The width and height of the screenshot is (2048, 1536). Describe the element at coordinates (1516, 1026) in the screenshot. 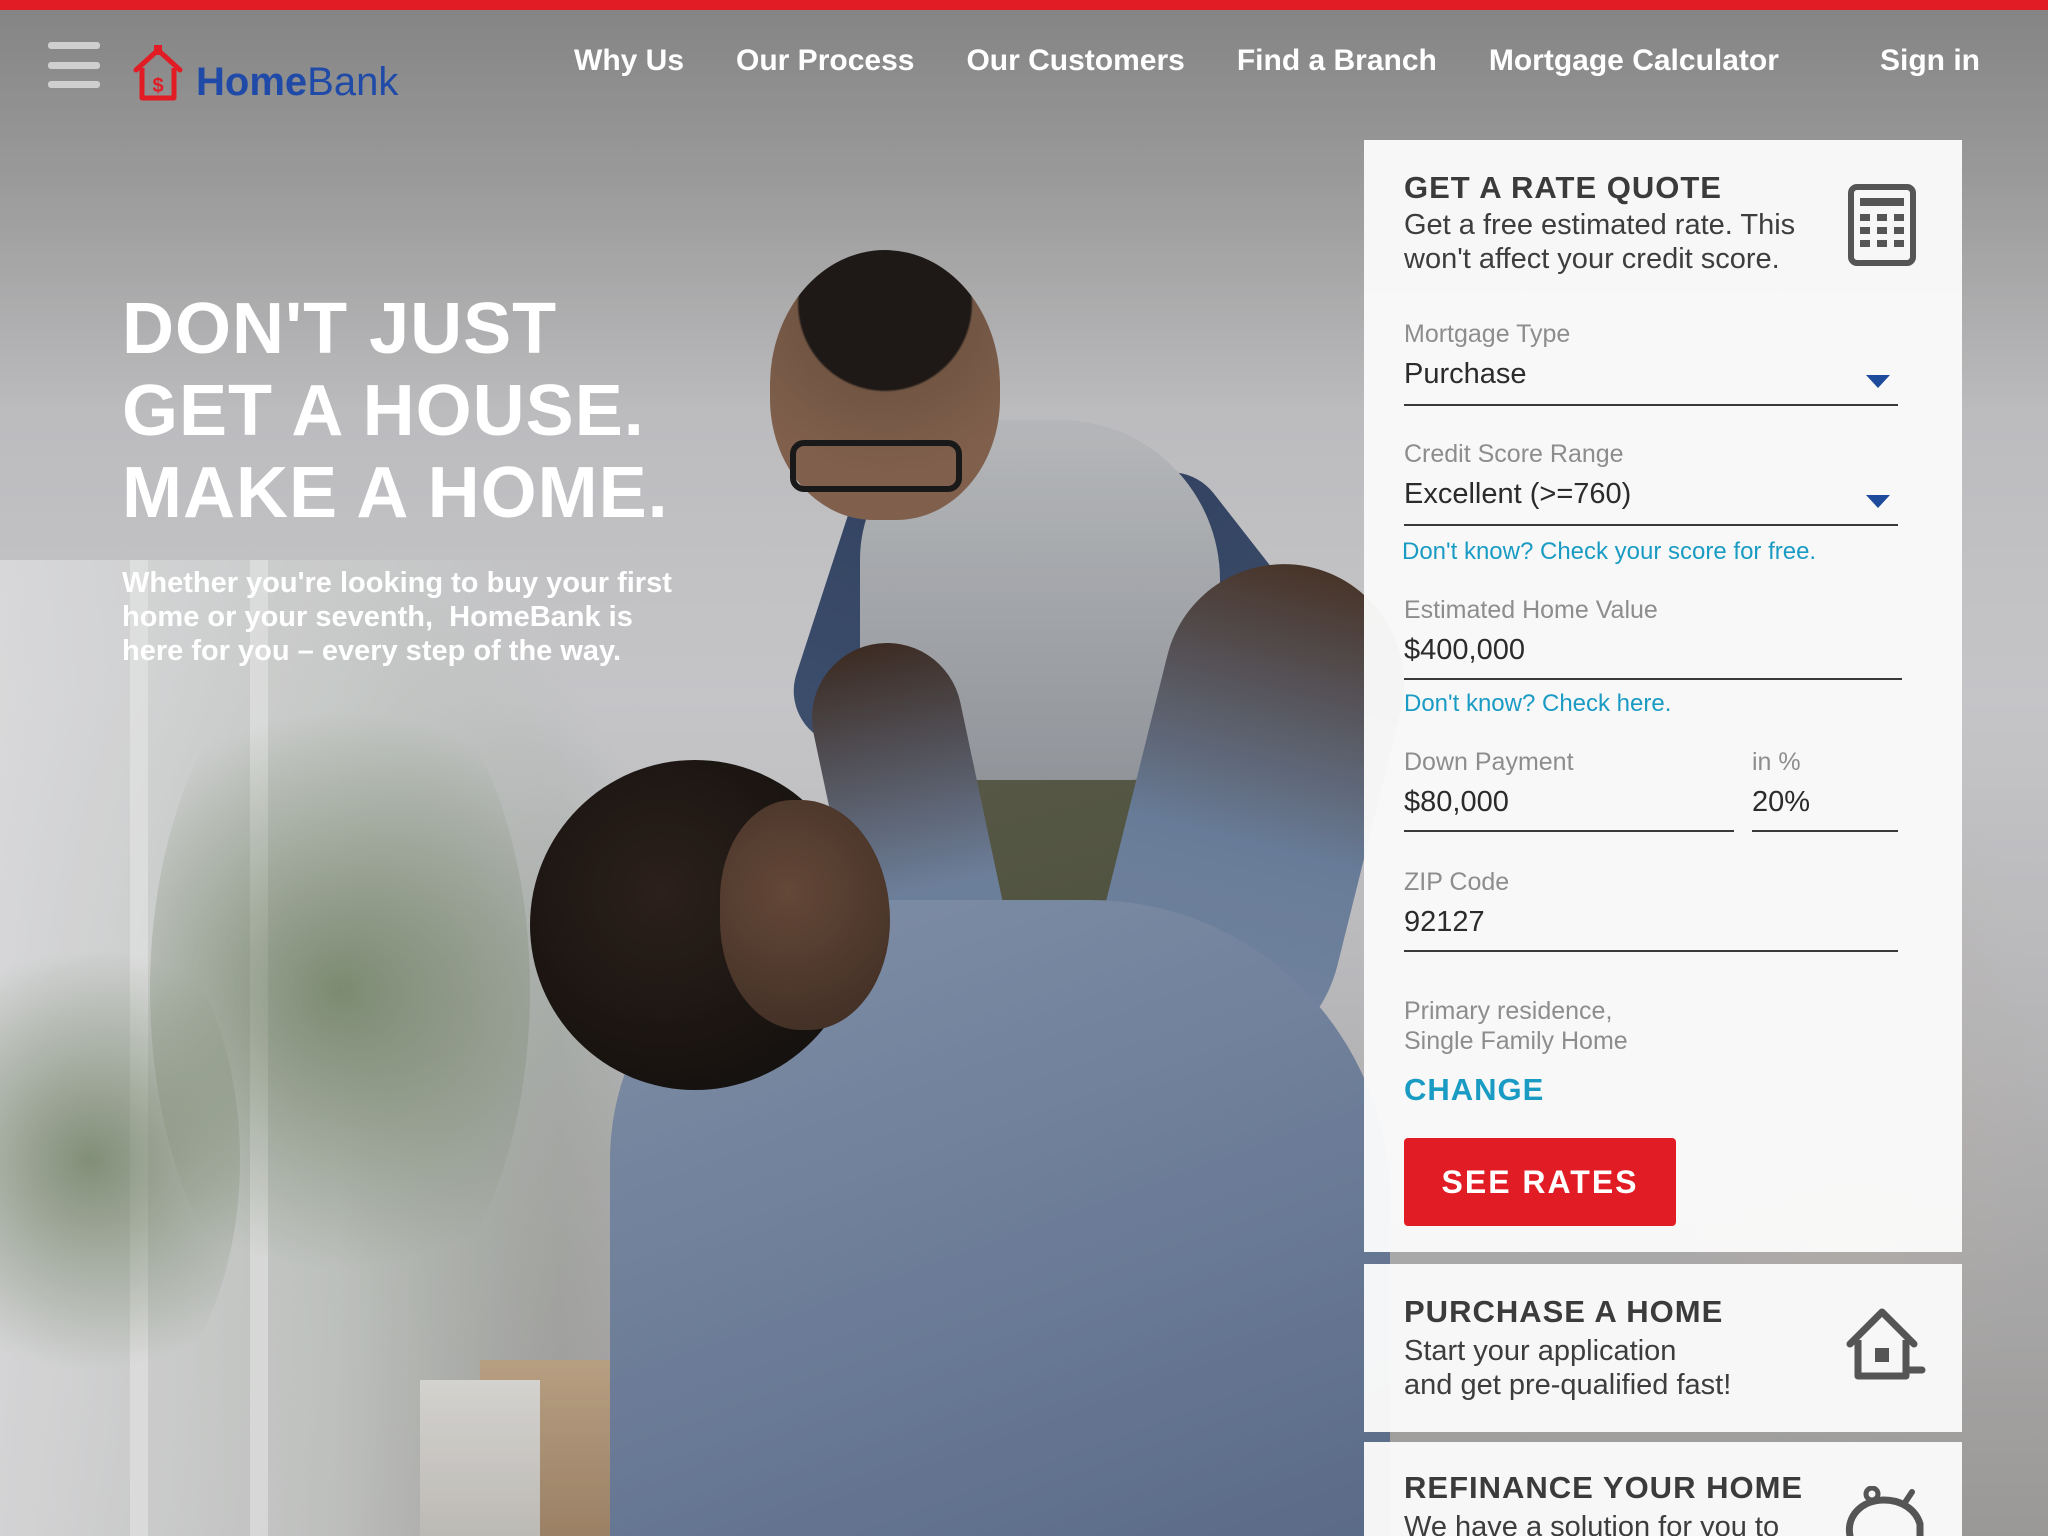

I see `property-summary: Primary residence, Single Family Home` at that location.